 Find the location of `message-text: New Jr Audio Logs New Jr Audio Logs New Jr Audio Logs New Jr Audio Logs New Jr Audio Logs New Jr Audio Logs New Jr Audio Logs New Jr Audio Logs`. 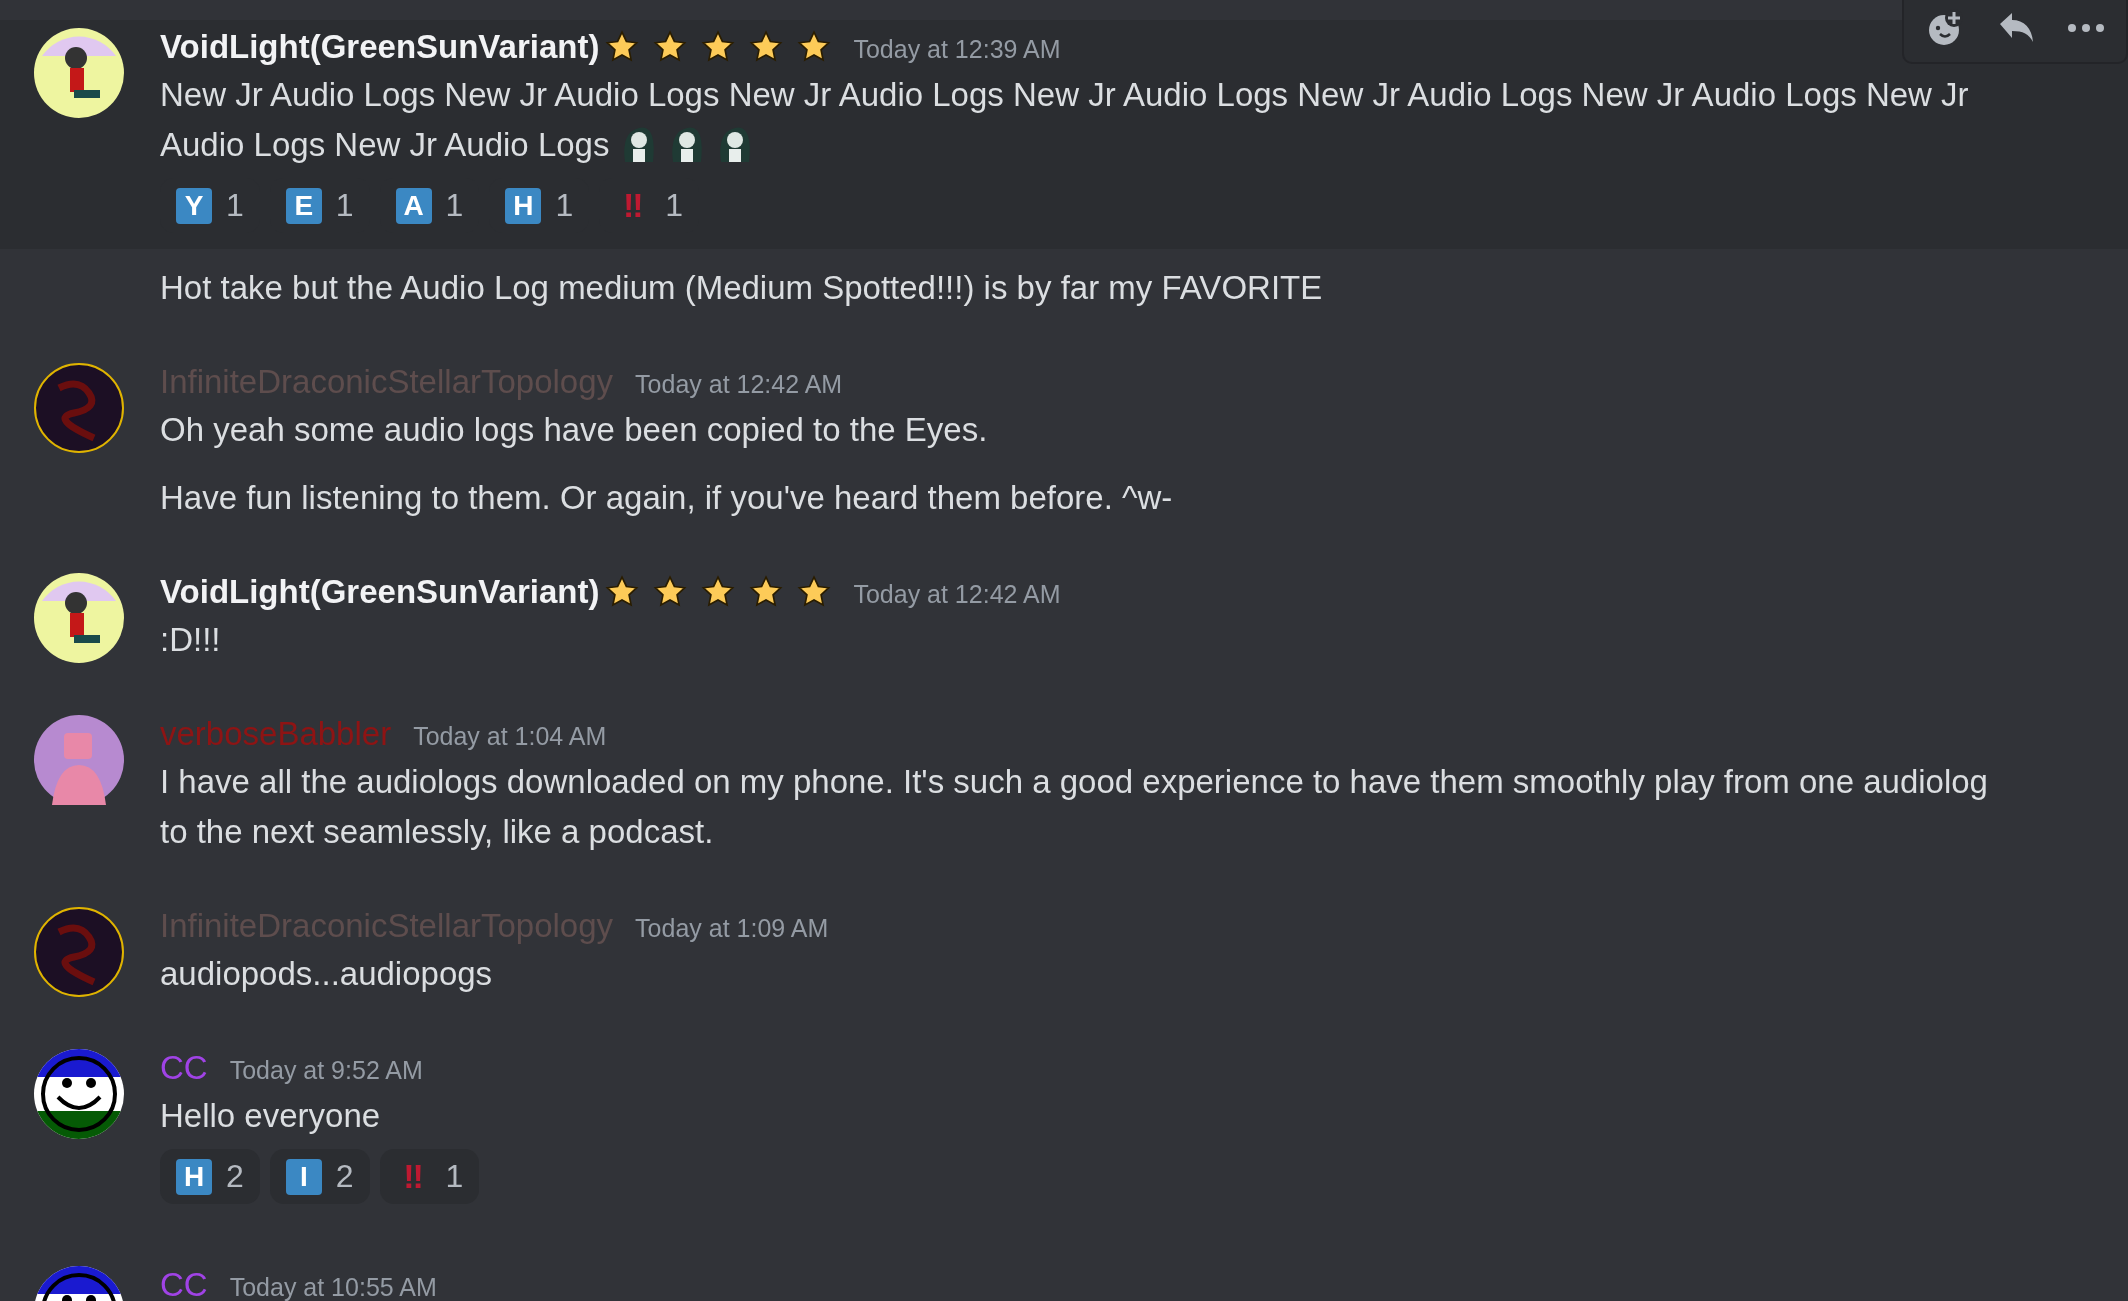

message-text: New Jr Audio Logs New Jr Audio Logs New Jr Audio Logs New Jr Audio Logs New Jr Audio Logs New Jr Audio Logs New Jr Audio Logs New Jr Audio Logs is located at coordinates (1065, 120).